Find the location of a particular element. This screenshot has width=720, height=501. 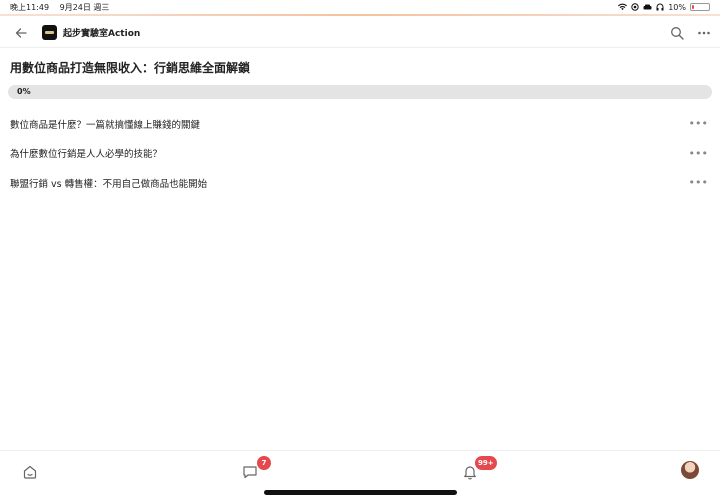

status-bar: 晚上11:49 9月24日 週三 10% is located at coordinates (360, 7).